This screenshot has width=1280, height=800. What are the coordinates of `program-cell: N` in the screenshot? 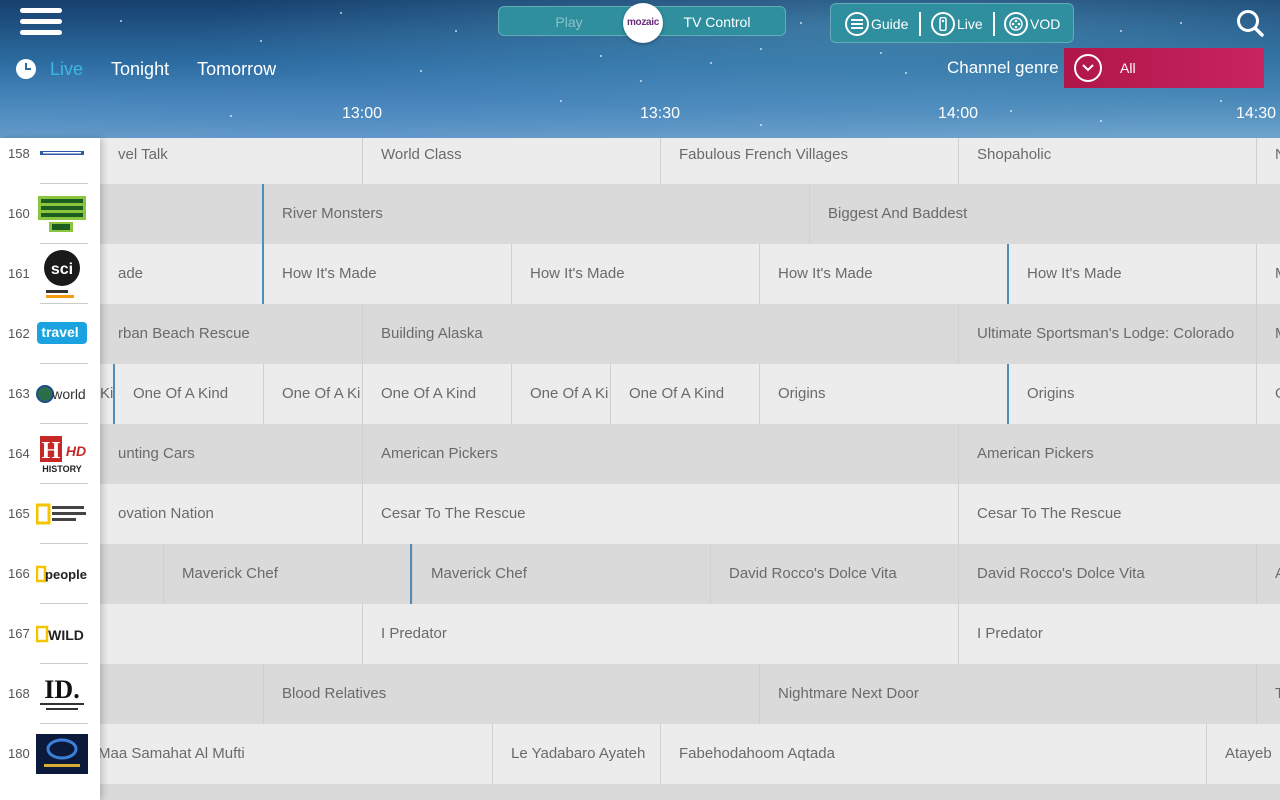 It's located at (1268, 161).